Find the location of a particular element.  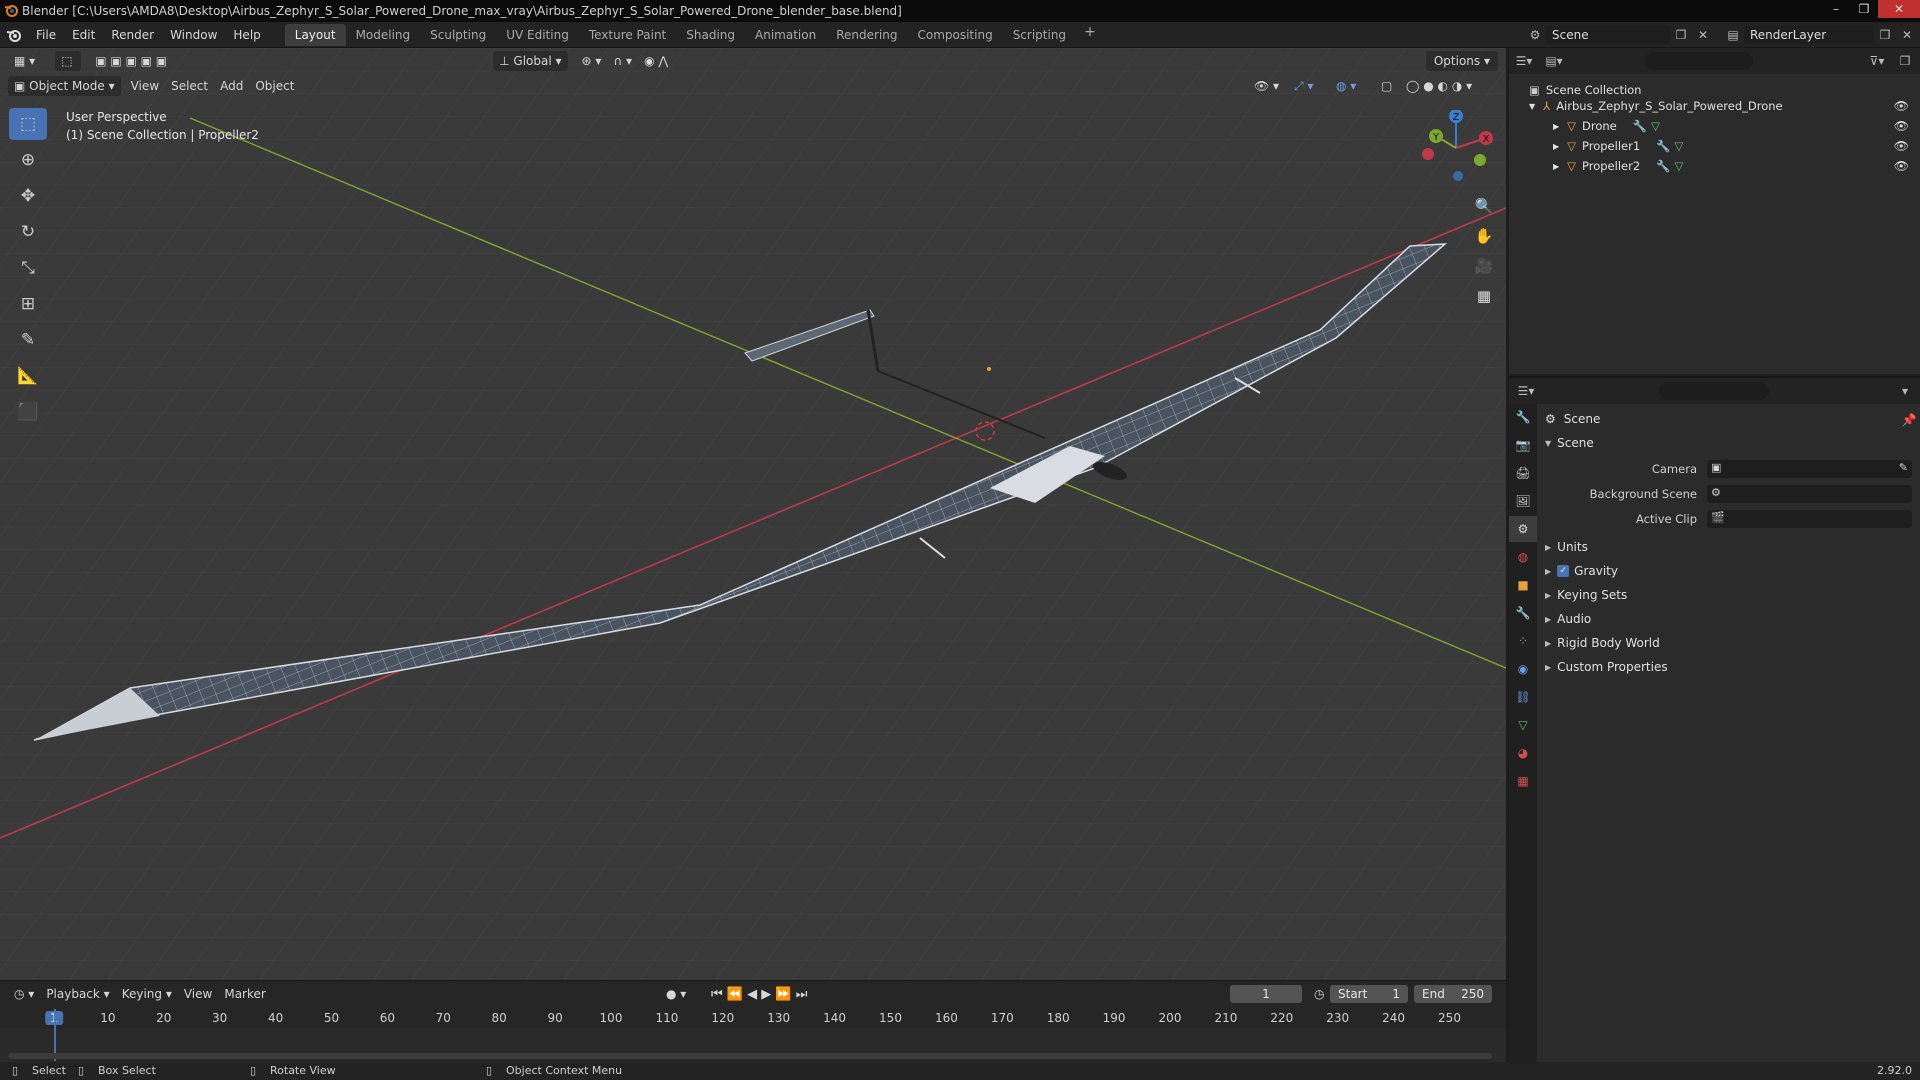

start-frame-field: Start 1 is located at coordinates (1369, 994).